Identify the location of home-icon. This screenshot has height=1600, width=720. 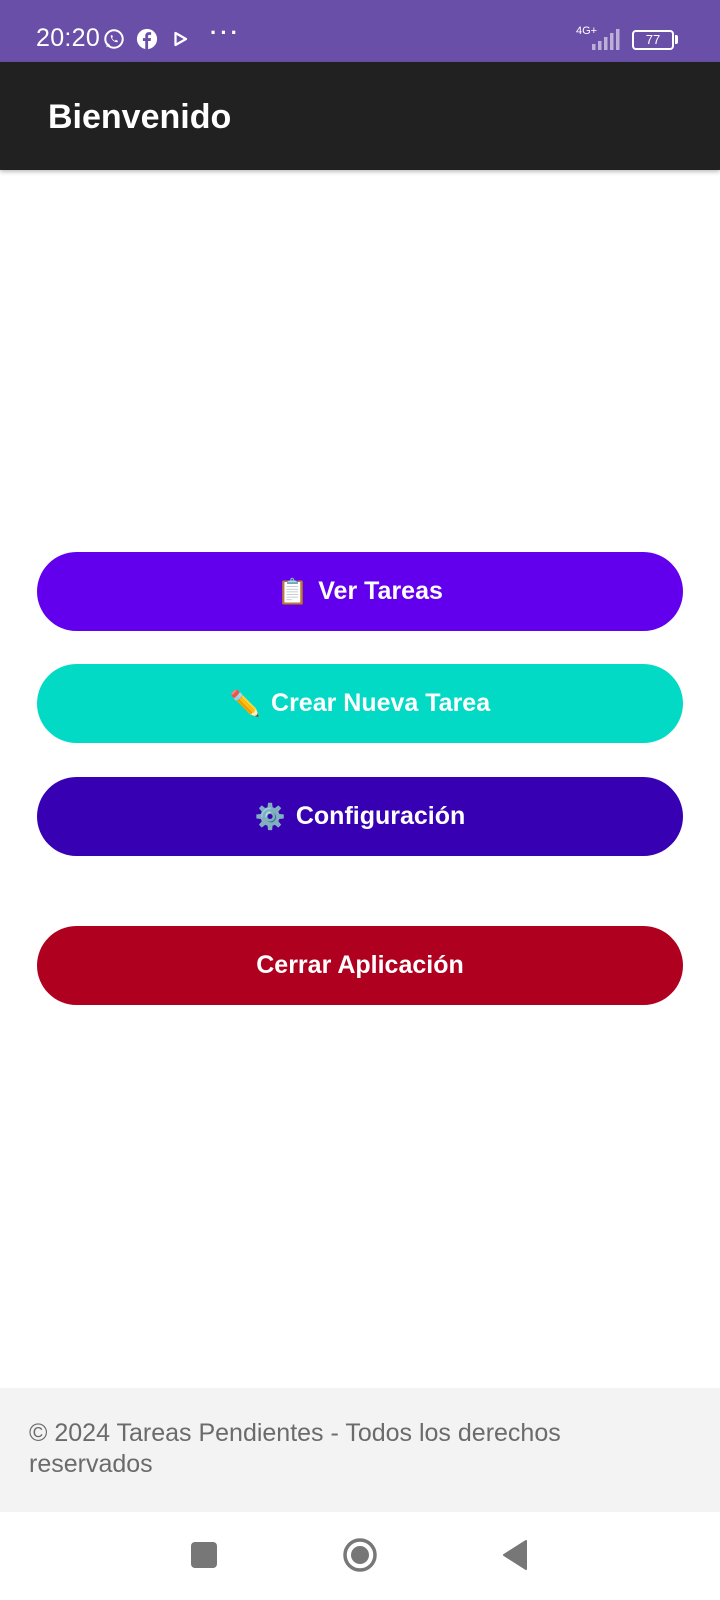
(360, 1555).